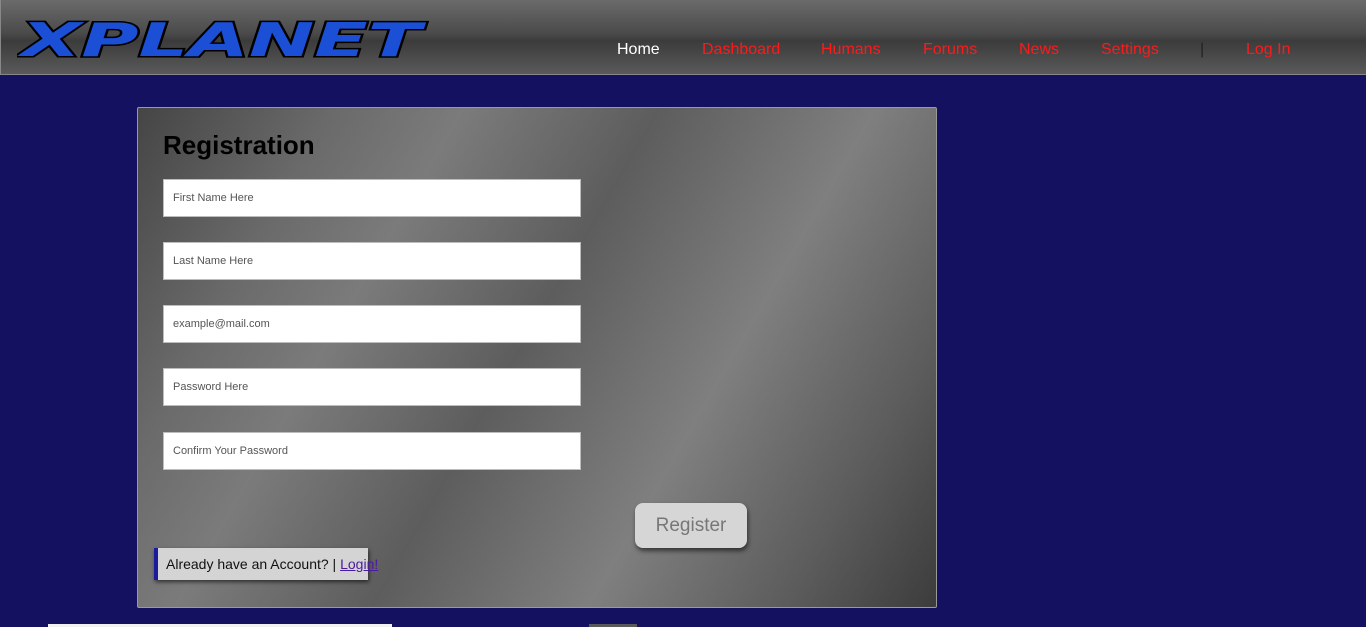 This screenshot has height=627, width=1366. What do you see at coordinates (239, 145) in the screenshot?
I see `registration-title: Registration` at bounding box center [239, 145].